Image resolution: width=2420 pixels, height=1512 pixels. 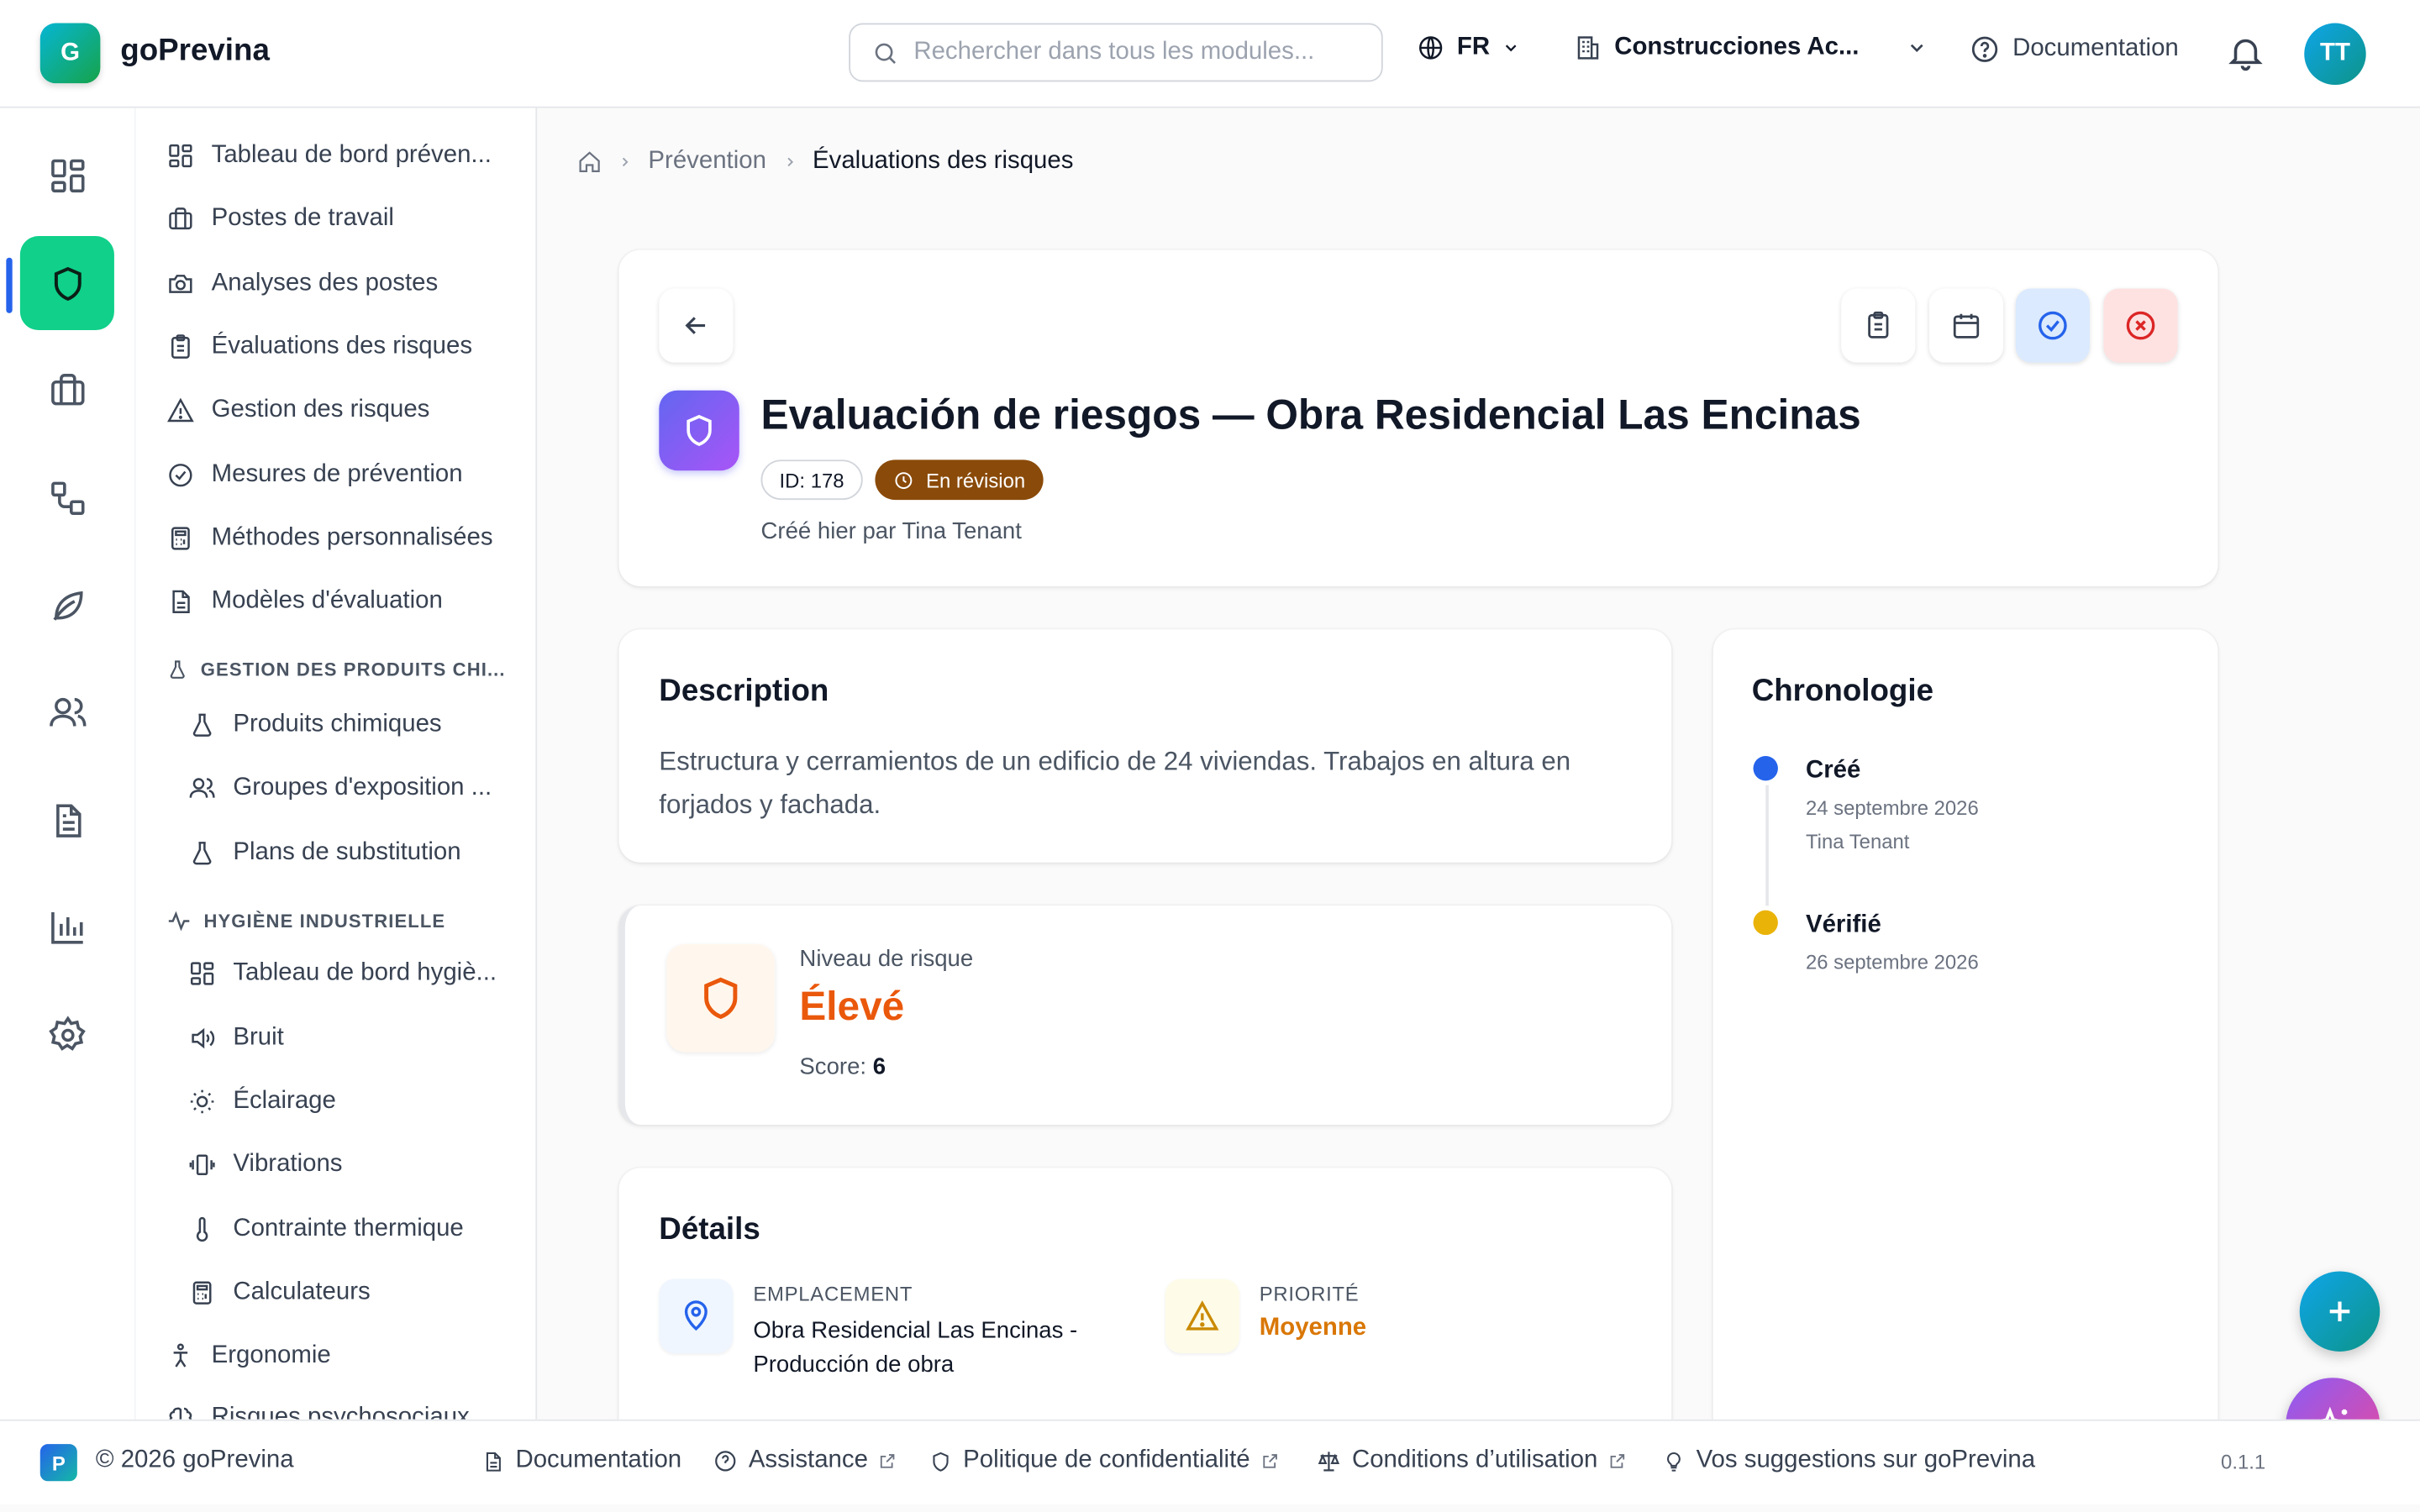 I want to click on footer-terms-link: Conditions d’utilisation, so click(x=1472, y=1461).